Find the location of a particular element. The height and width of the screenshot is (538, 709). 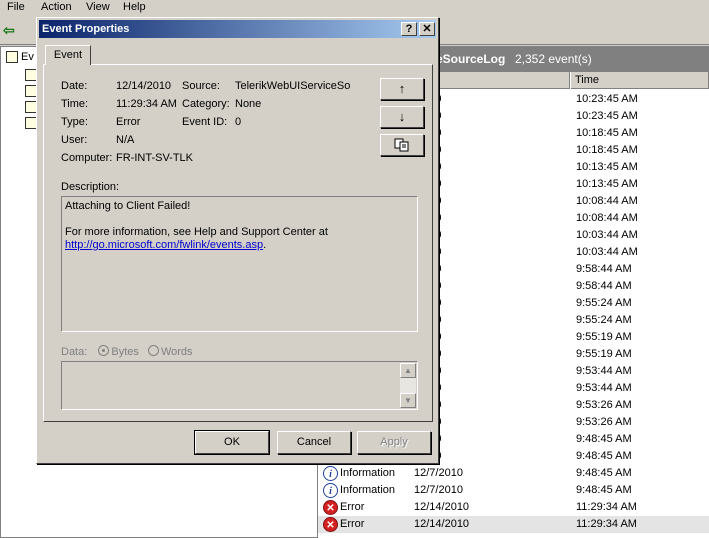

words-label: Words is located at coordinates (176, 352).